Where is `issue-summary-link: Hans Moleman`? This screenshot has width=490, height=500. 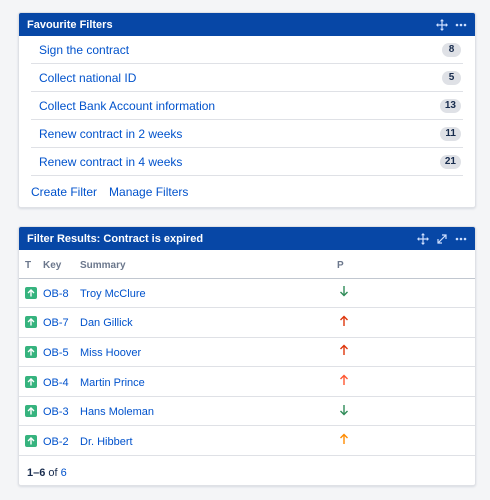 issue-summary-link: Hans Moleman is located at coordinates (117, 412).